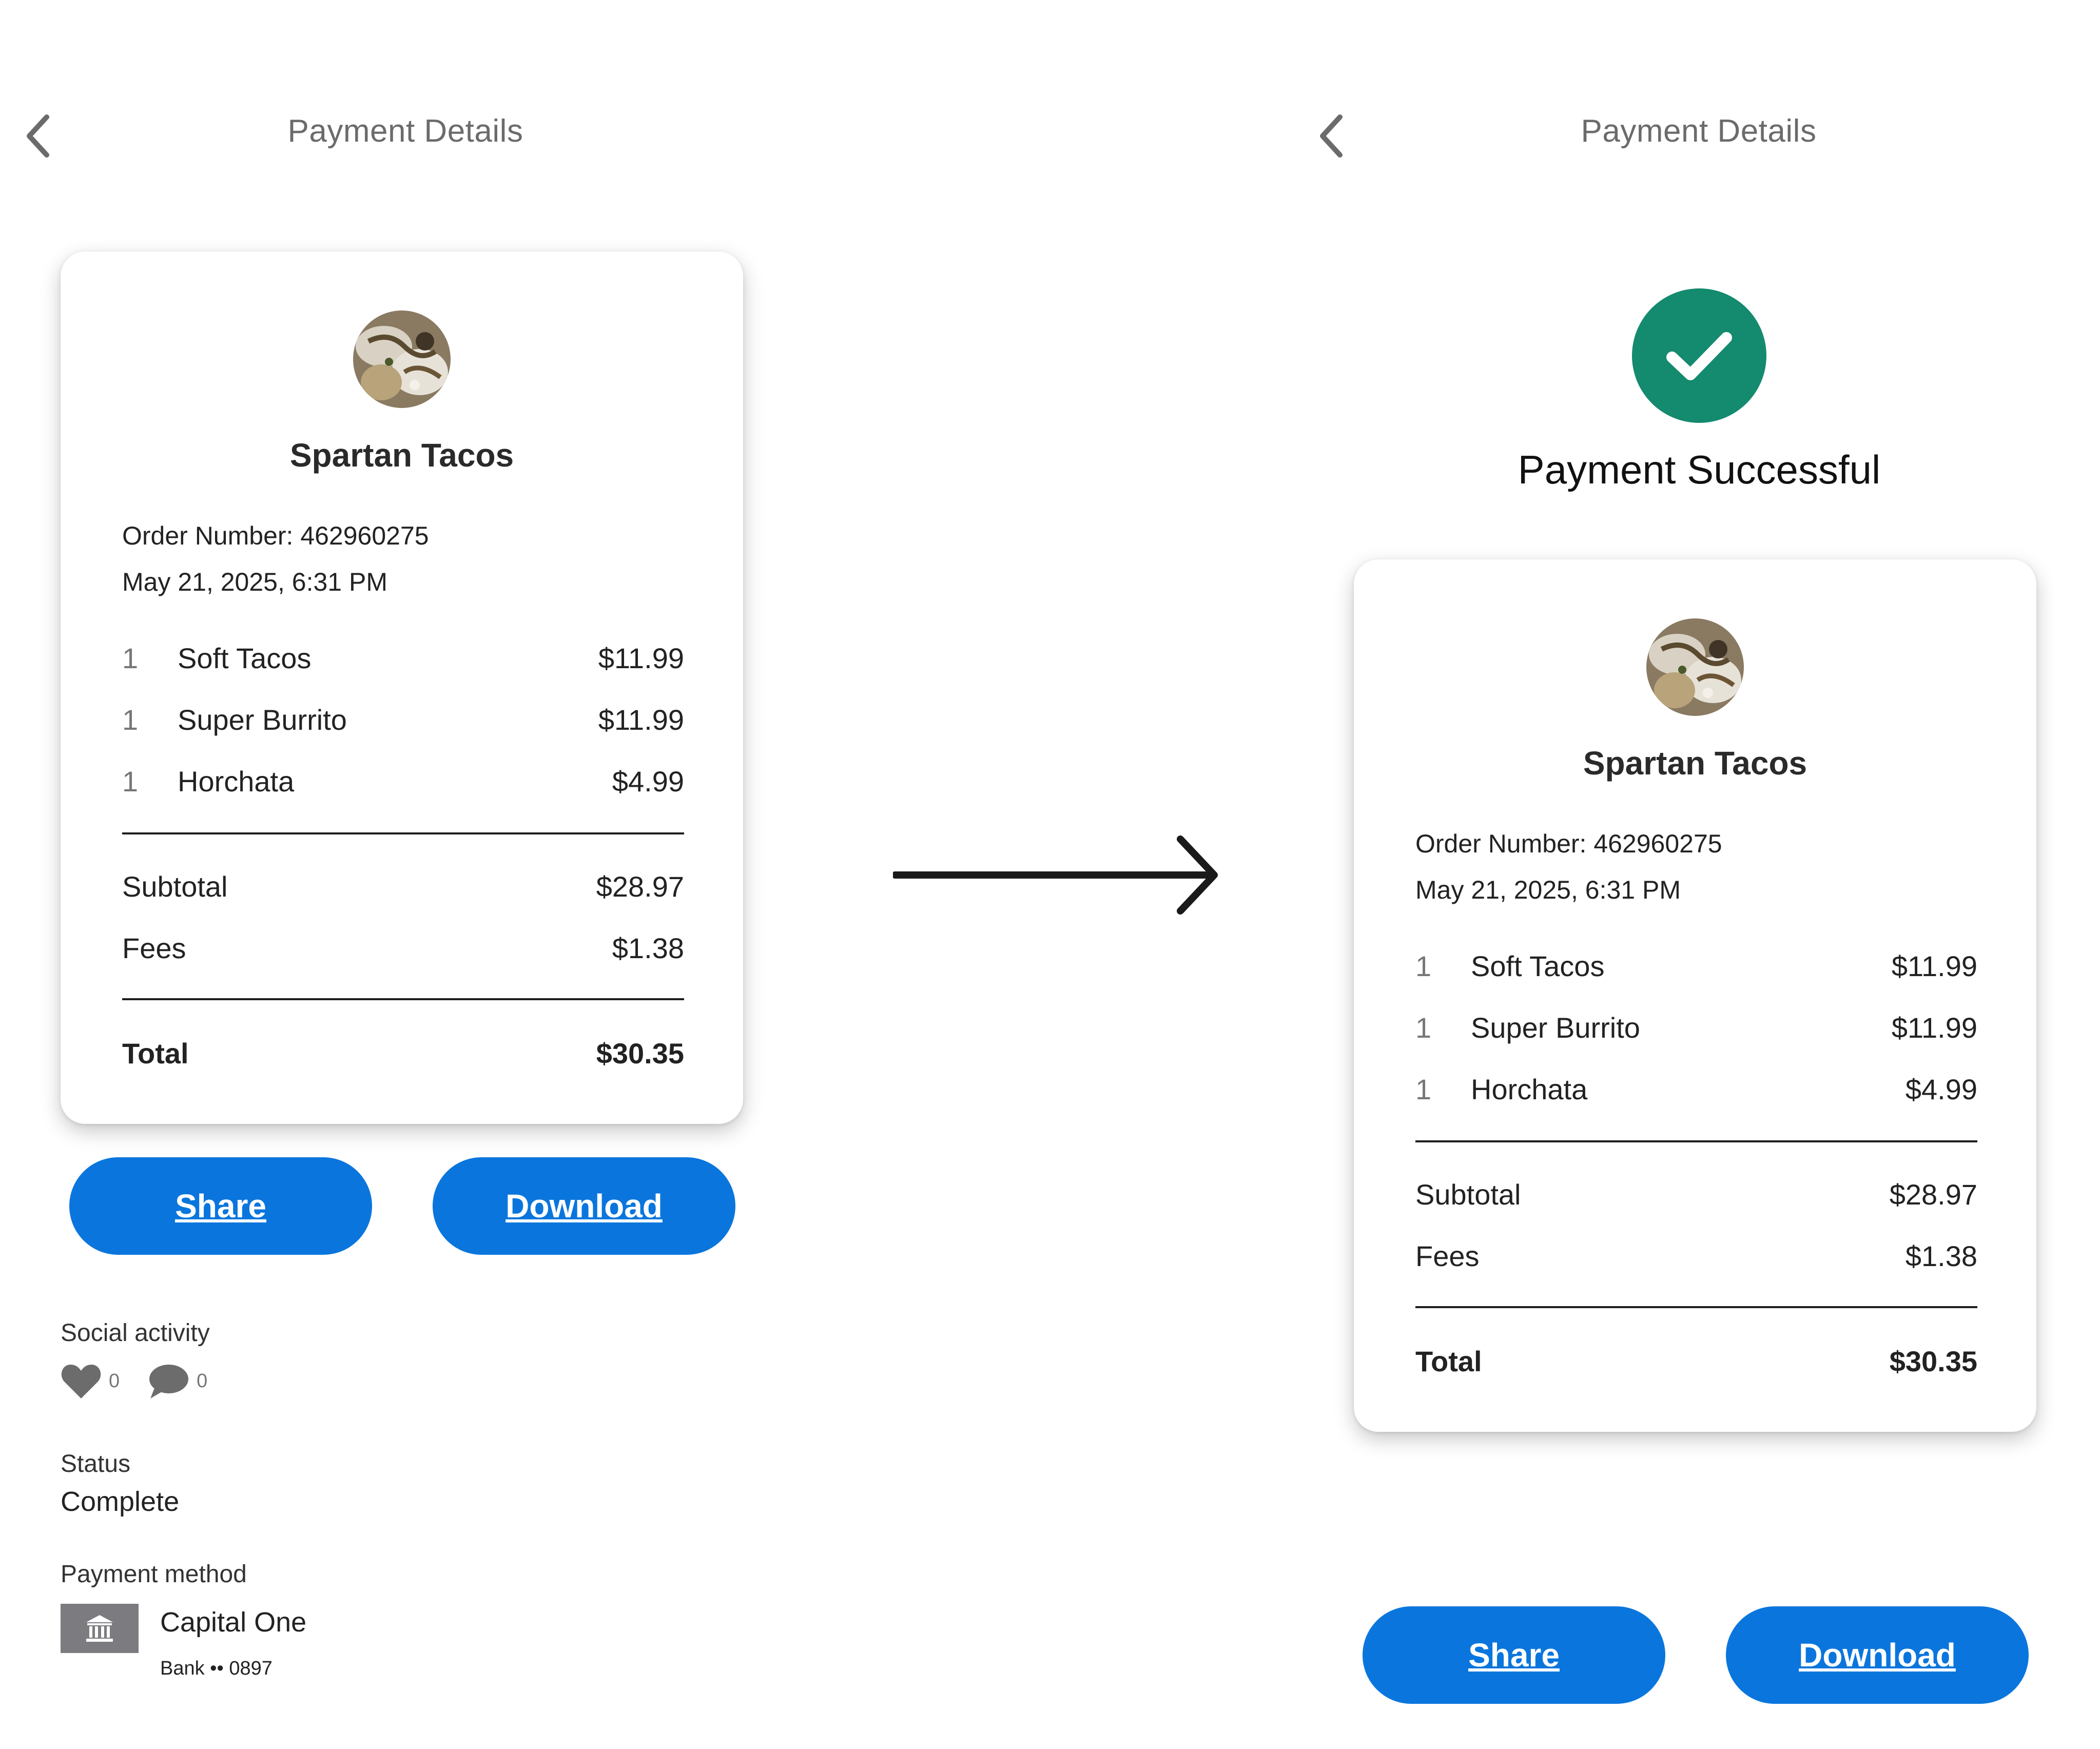  Describe the element at coordinates (1055, 875) in the screenshot. I see `arrow-right-icon` at that location.